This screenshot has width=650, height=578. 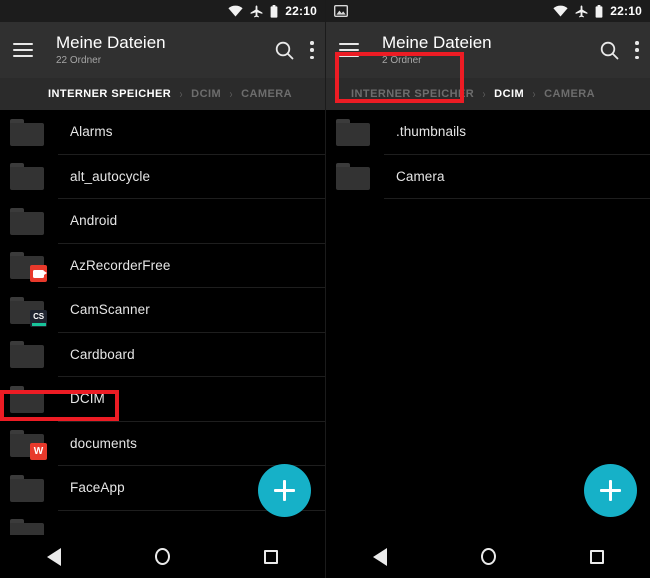 What do you see at coordinates (28, 311) in the screenshot?
I see `folder-icon: CS` at bounding box center [28, 311].